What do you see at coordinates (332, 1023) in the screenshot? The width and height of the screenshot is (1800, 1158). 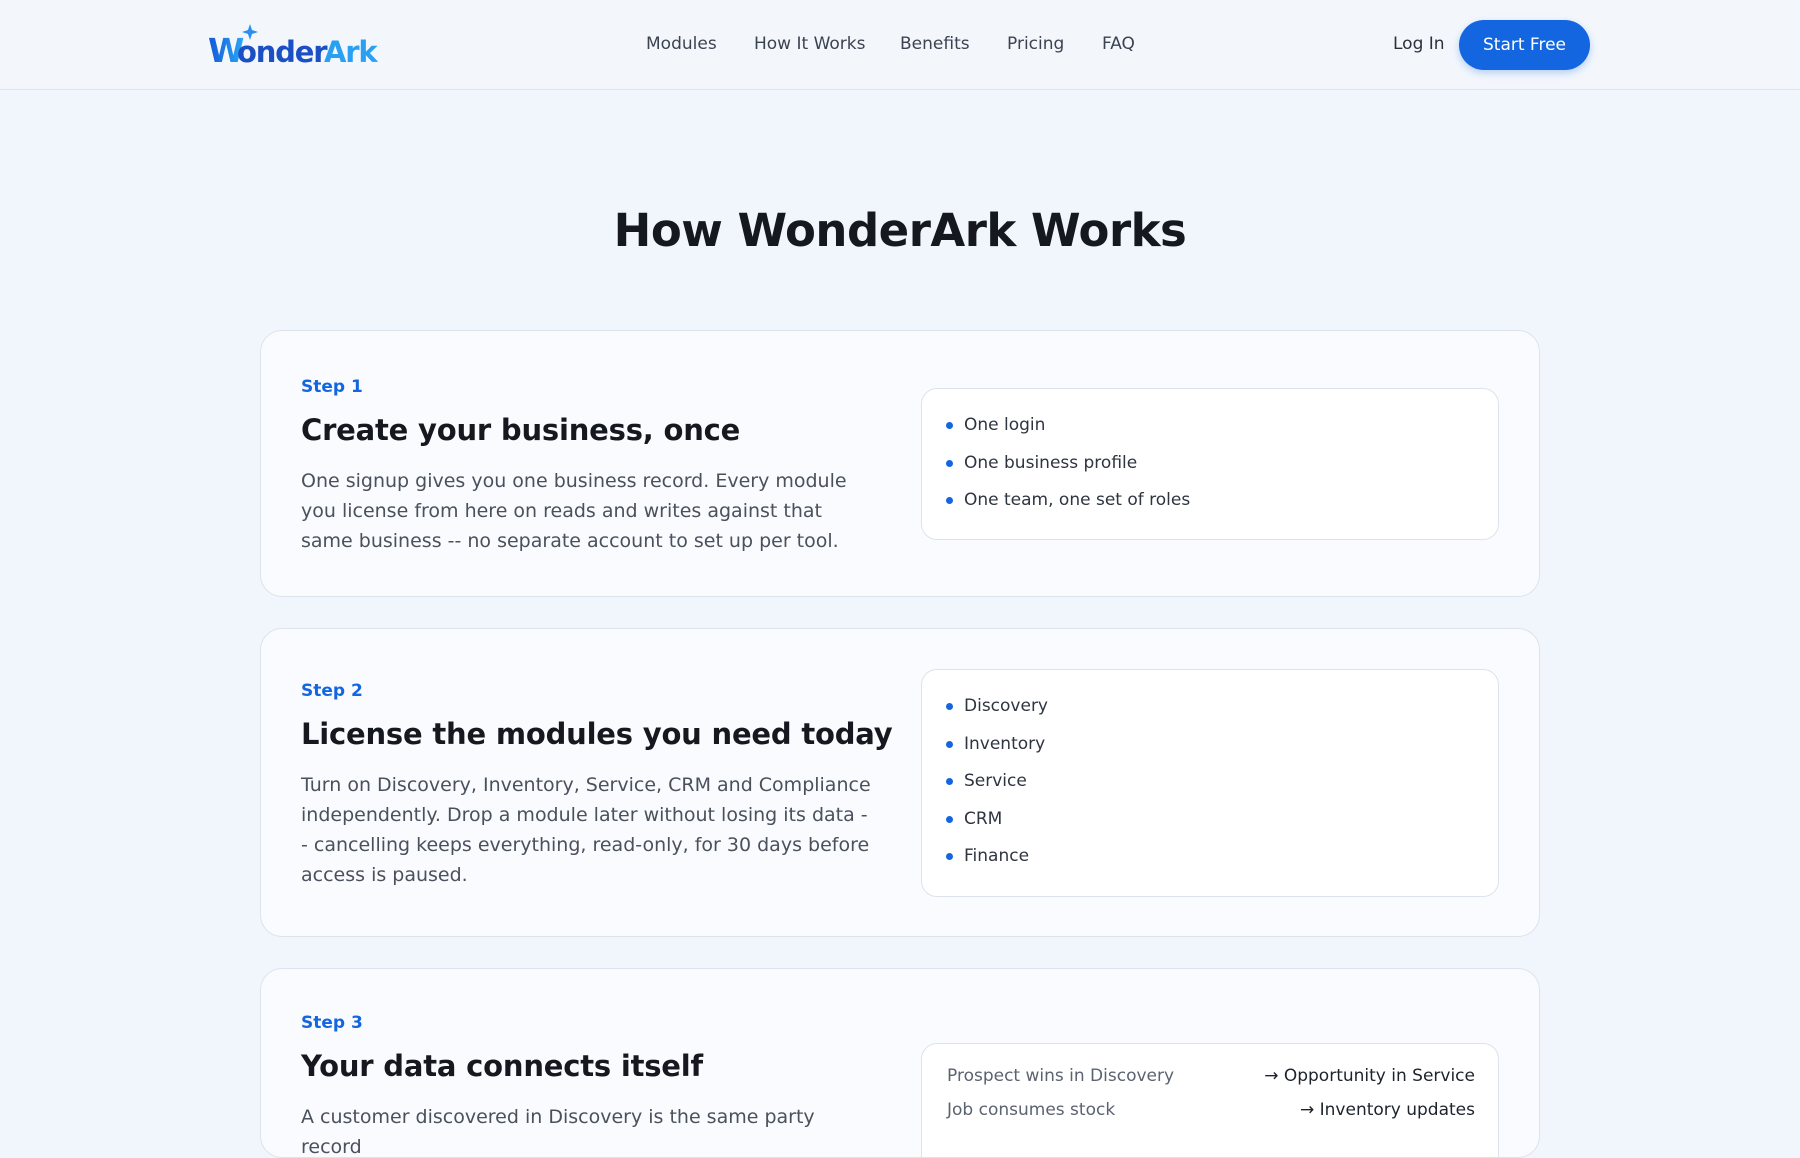 I see `step-label: Step 3` at bounding box center [332, 1023].